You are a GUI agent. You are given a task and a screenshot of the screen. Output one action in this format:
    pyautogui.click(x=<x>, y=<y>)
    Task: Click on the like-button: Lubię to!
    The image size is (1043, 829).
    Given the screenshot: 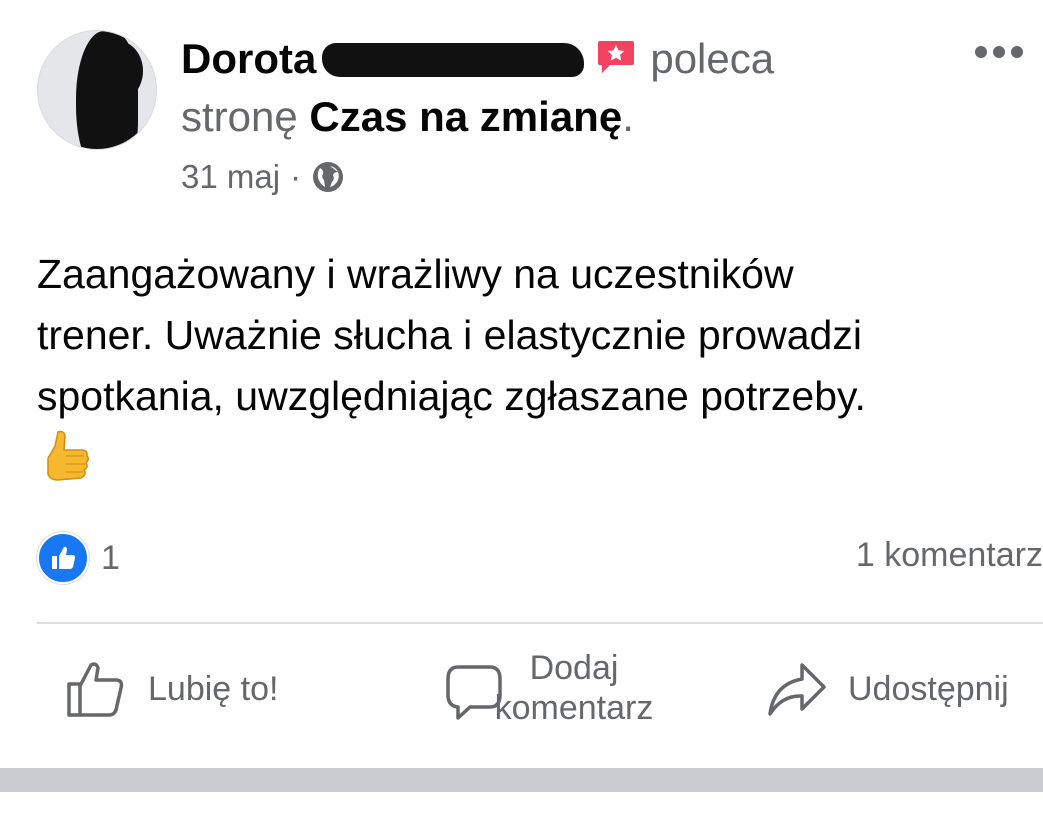 What is the action you would take?
    pyautogui.click(x=172, y=689)
    